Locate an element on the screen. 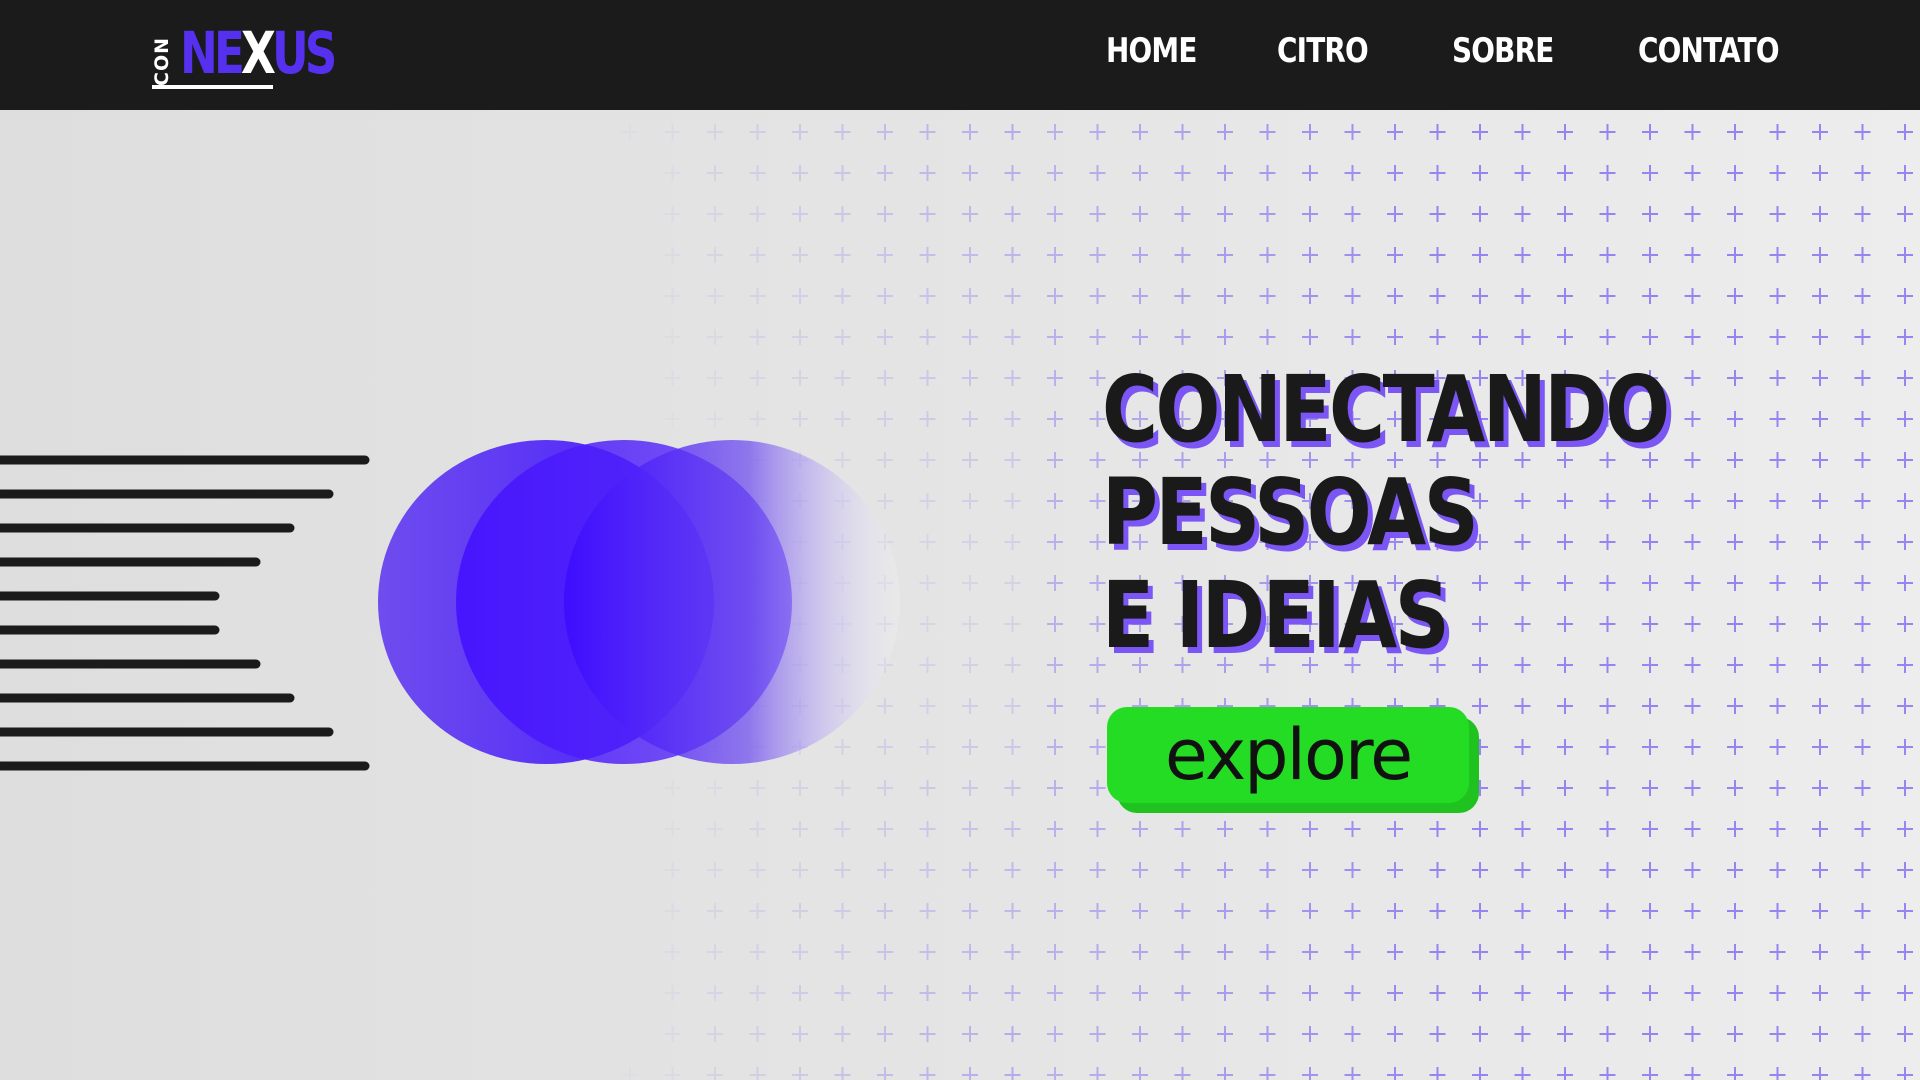  nav-link-contato: CONTATO is located at coordinates (1709, 51).